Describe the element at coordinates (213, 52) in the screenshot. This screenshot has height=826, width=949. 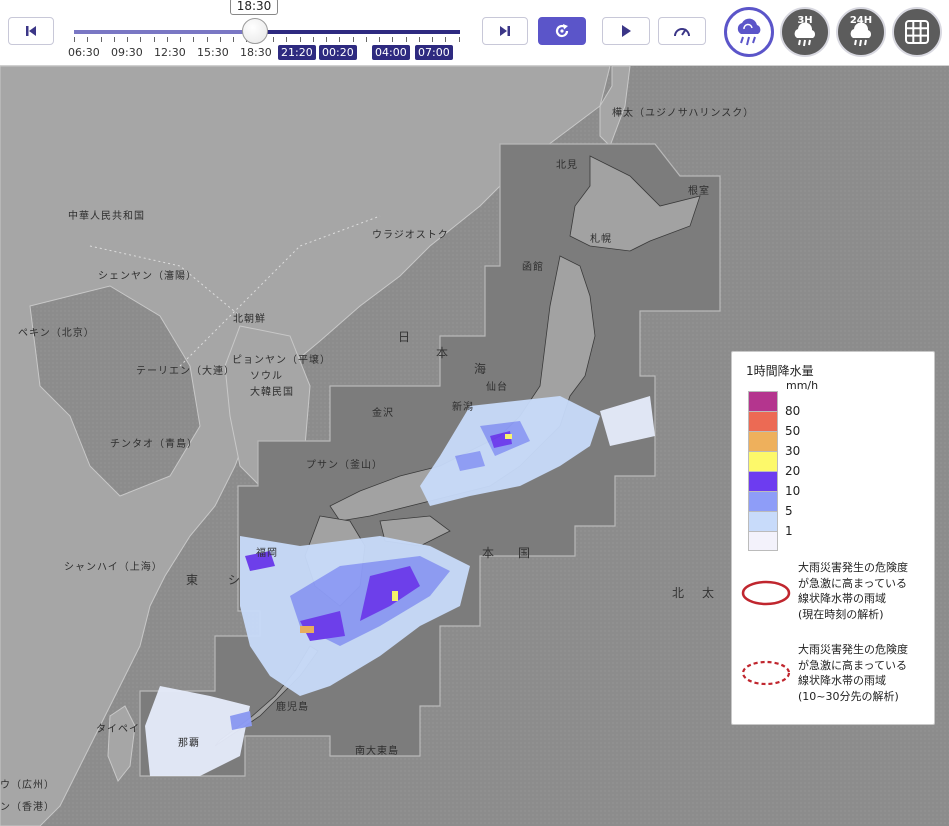
I see `time-label: 15:30` at that location.